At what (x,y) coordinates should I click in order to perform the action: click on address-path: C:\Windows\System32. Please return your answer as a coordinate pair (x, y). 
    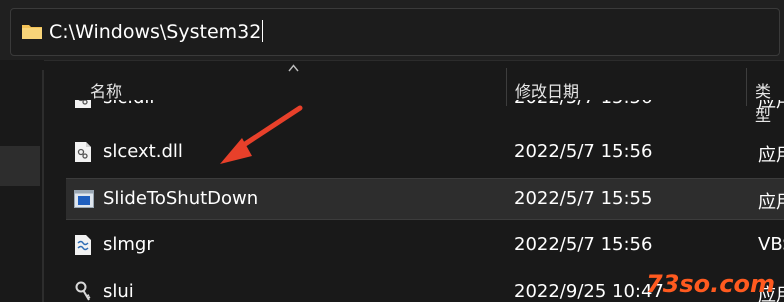
    Looking at the image, I should click on (155, 32).